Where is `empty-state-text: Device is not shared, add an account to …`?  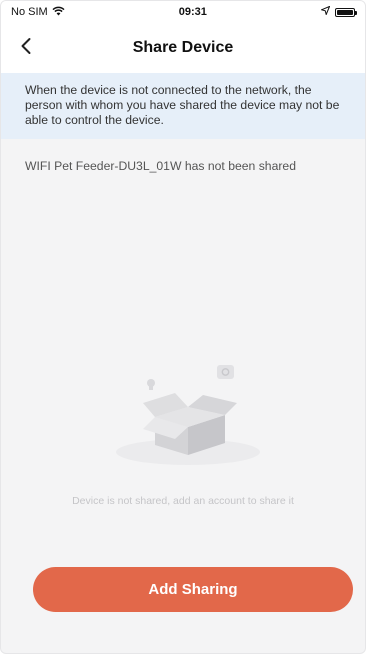 empty-state-text: Device is not shared, add an account to … is located at coordinates (183, 501).